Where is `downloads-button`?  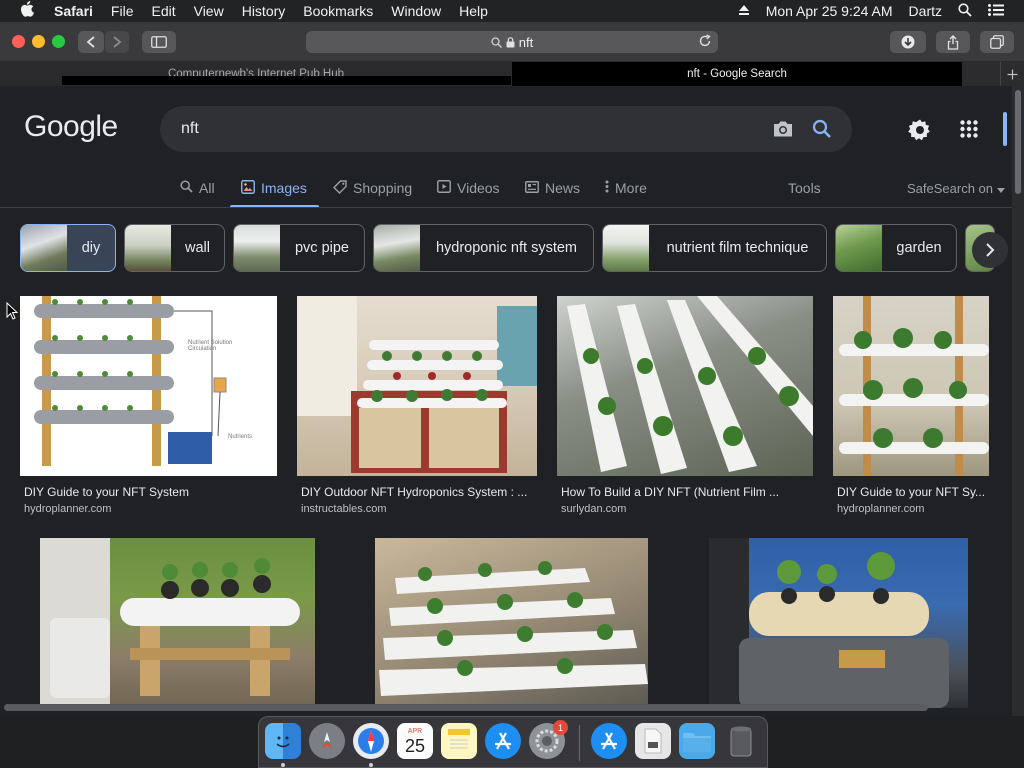 downloads-button is located at coordinates (908, 42).